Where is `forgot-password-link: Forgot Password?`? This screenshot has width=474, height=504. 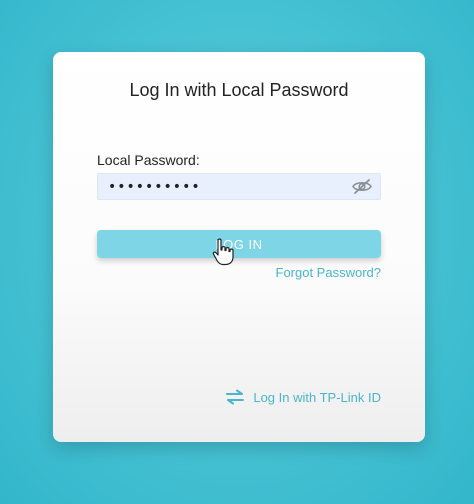 forgot-password-link: Forgot Password? is located at coordinates (329, 272).